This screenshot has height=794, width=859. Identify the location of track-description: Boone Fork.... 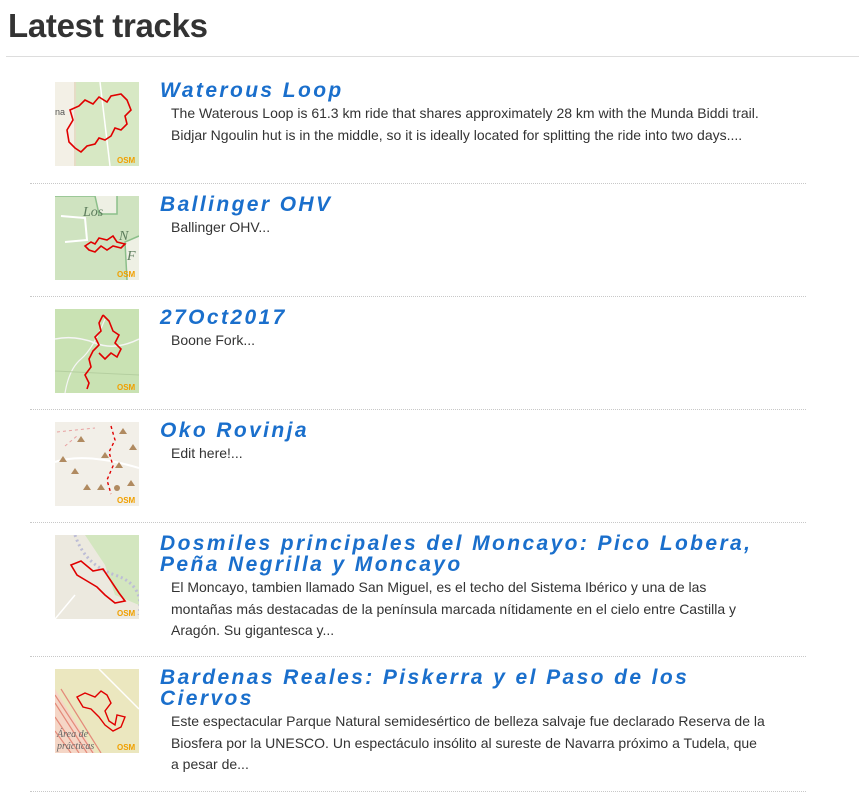
(213, 340).